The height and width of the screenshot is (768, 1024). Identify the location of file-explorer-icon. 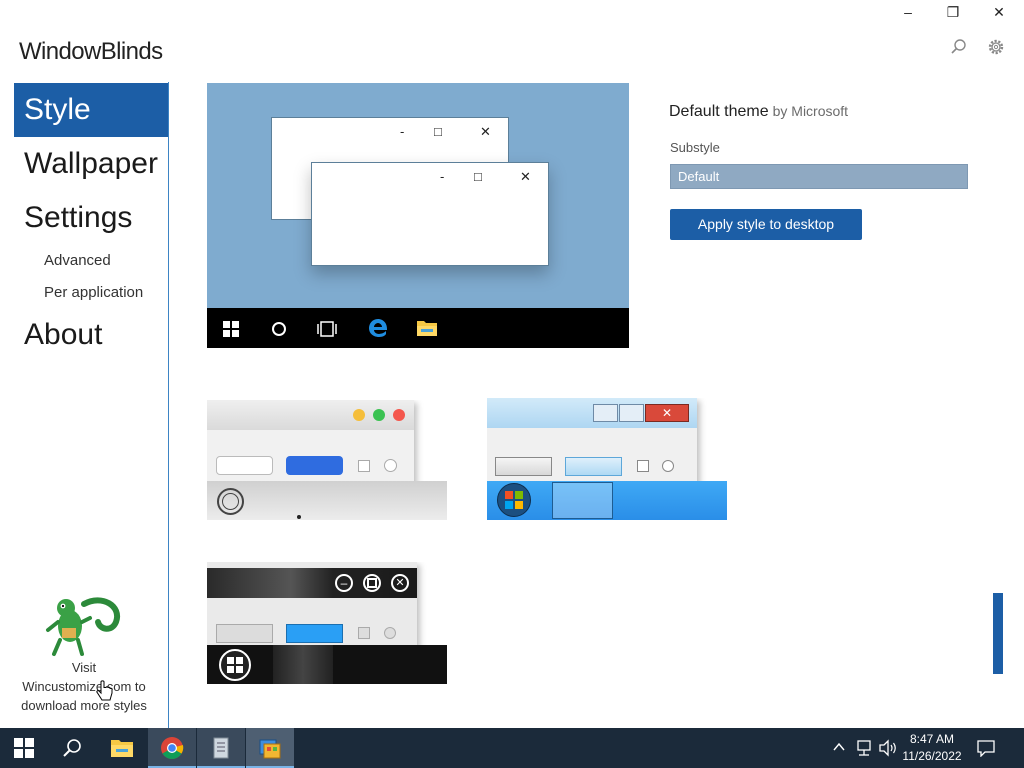
(122, 748).